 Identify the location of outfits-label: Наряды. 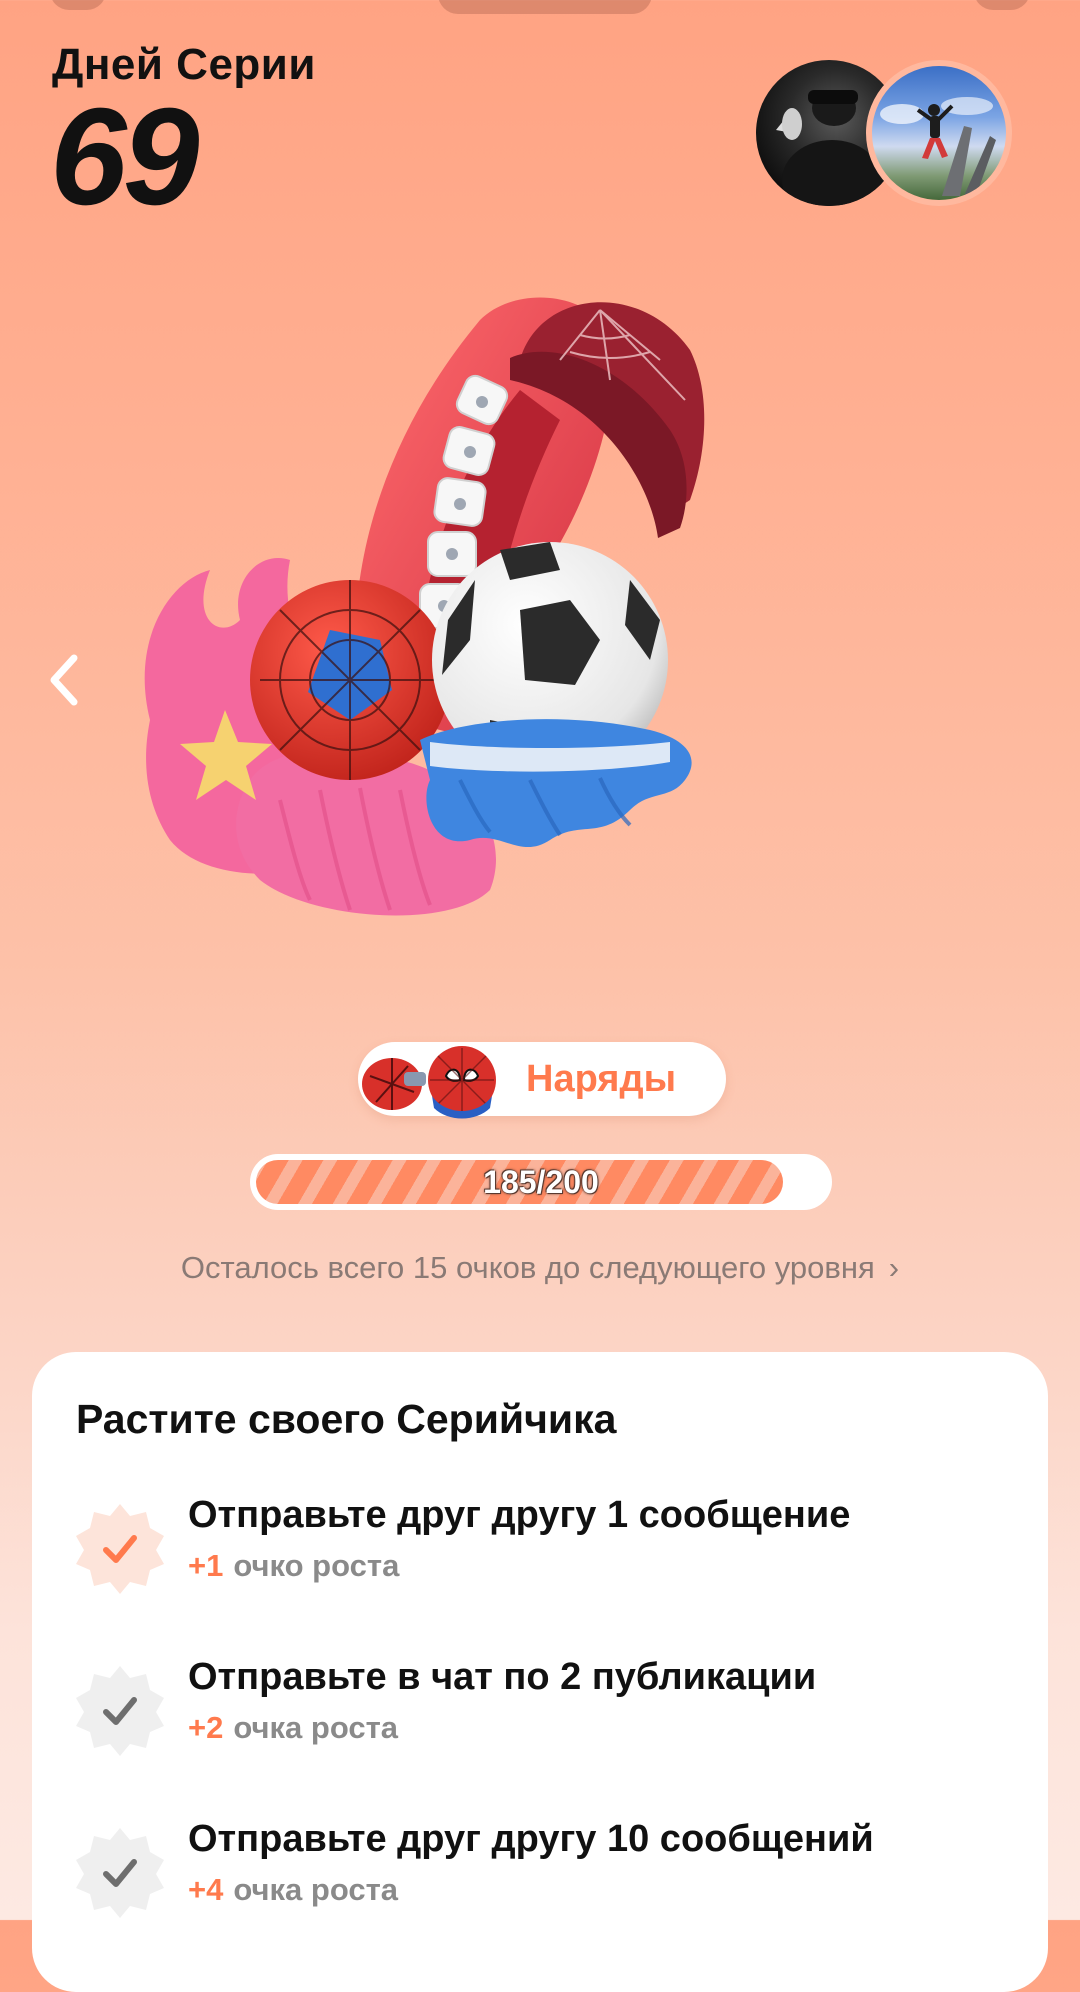
(601, 1079).